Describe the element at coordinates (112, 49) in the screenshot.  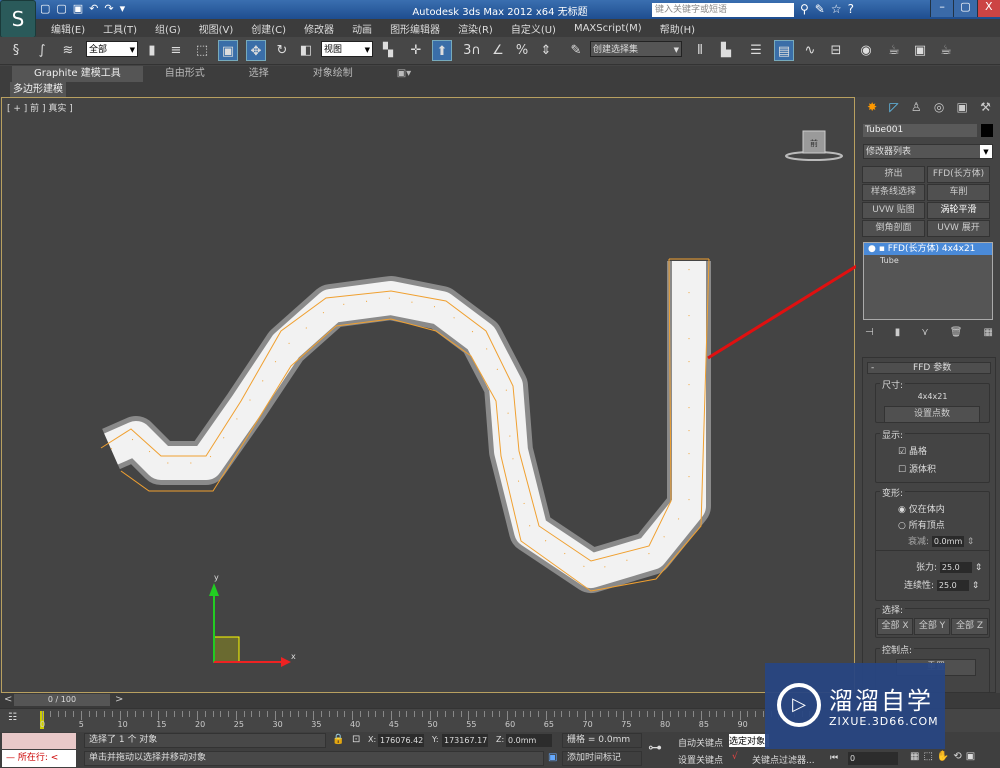
I see `selection-filter-dropdown: 全部` at that location.